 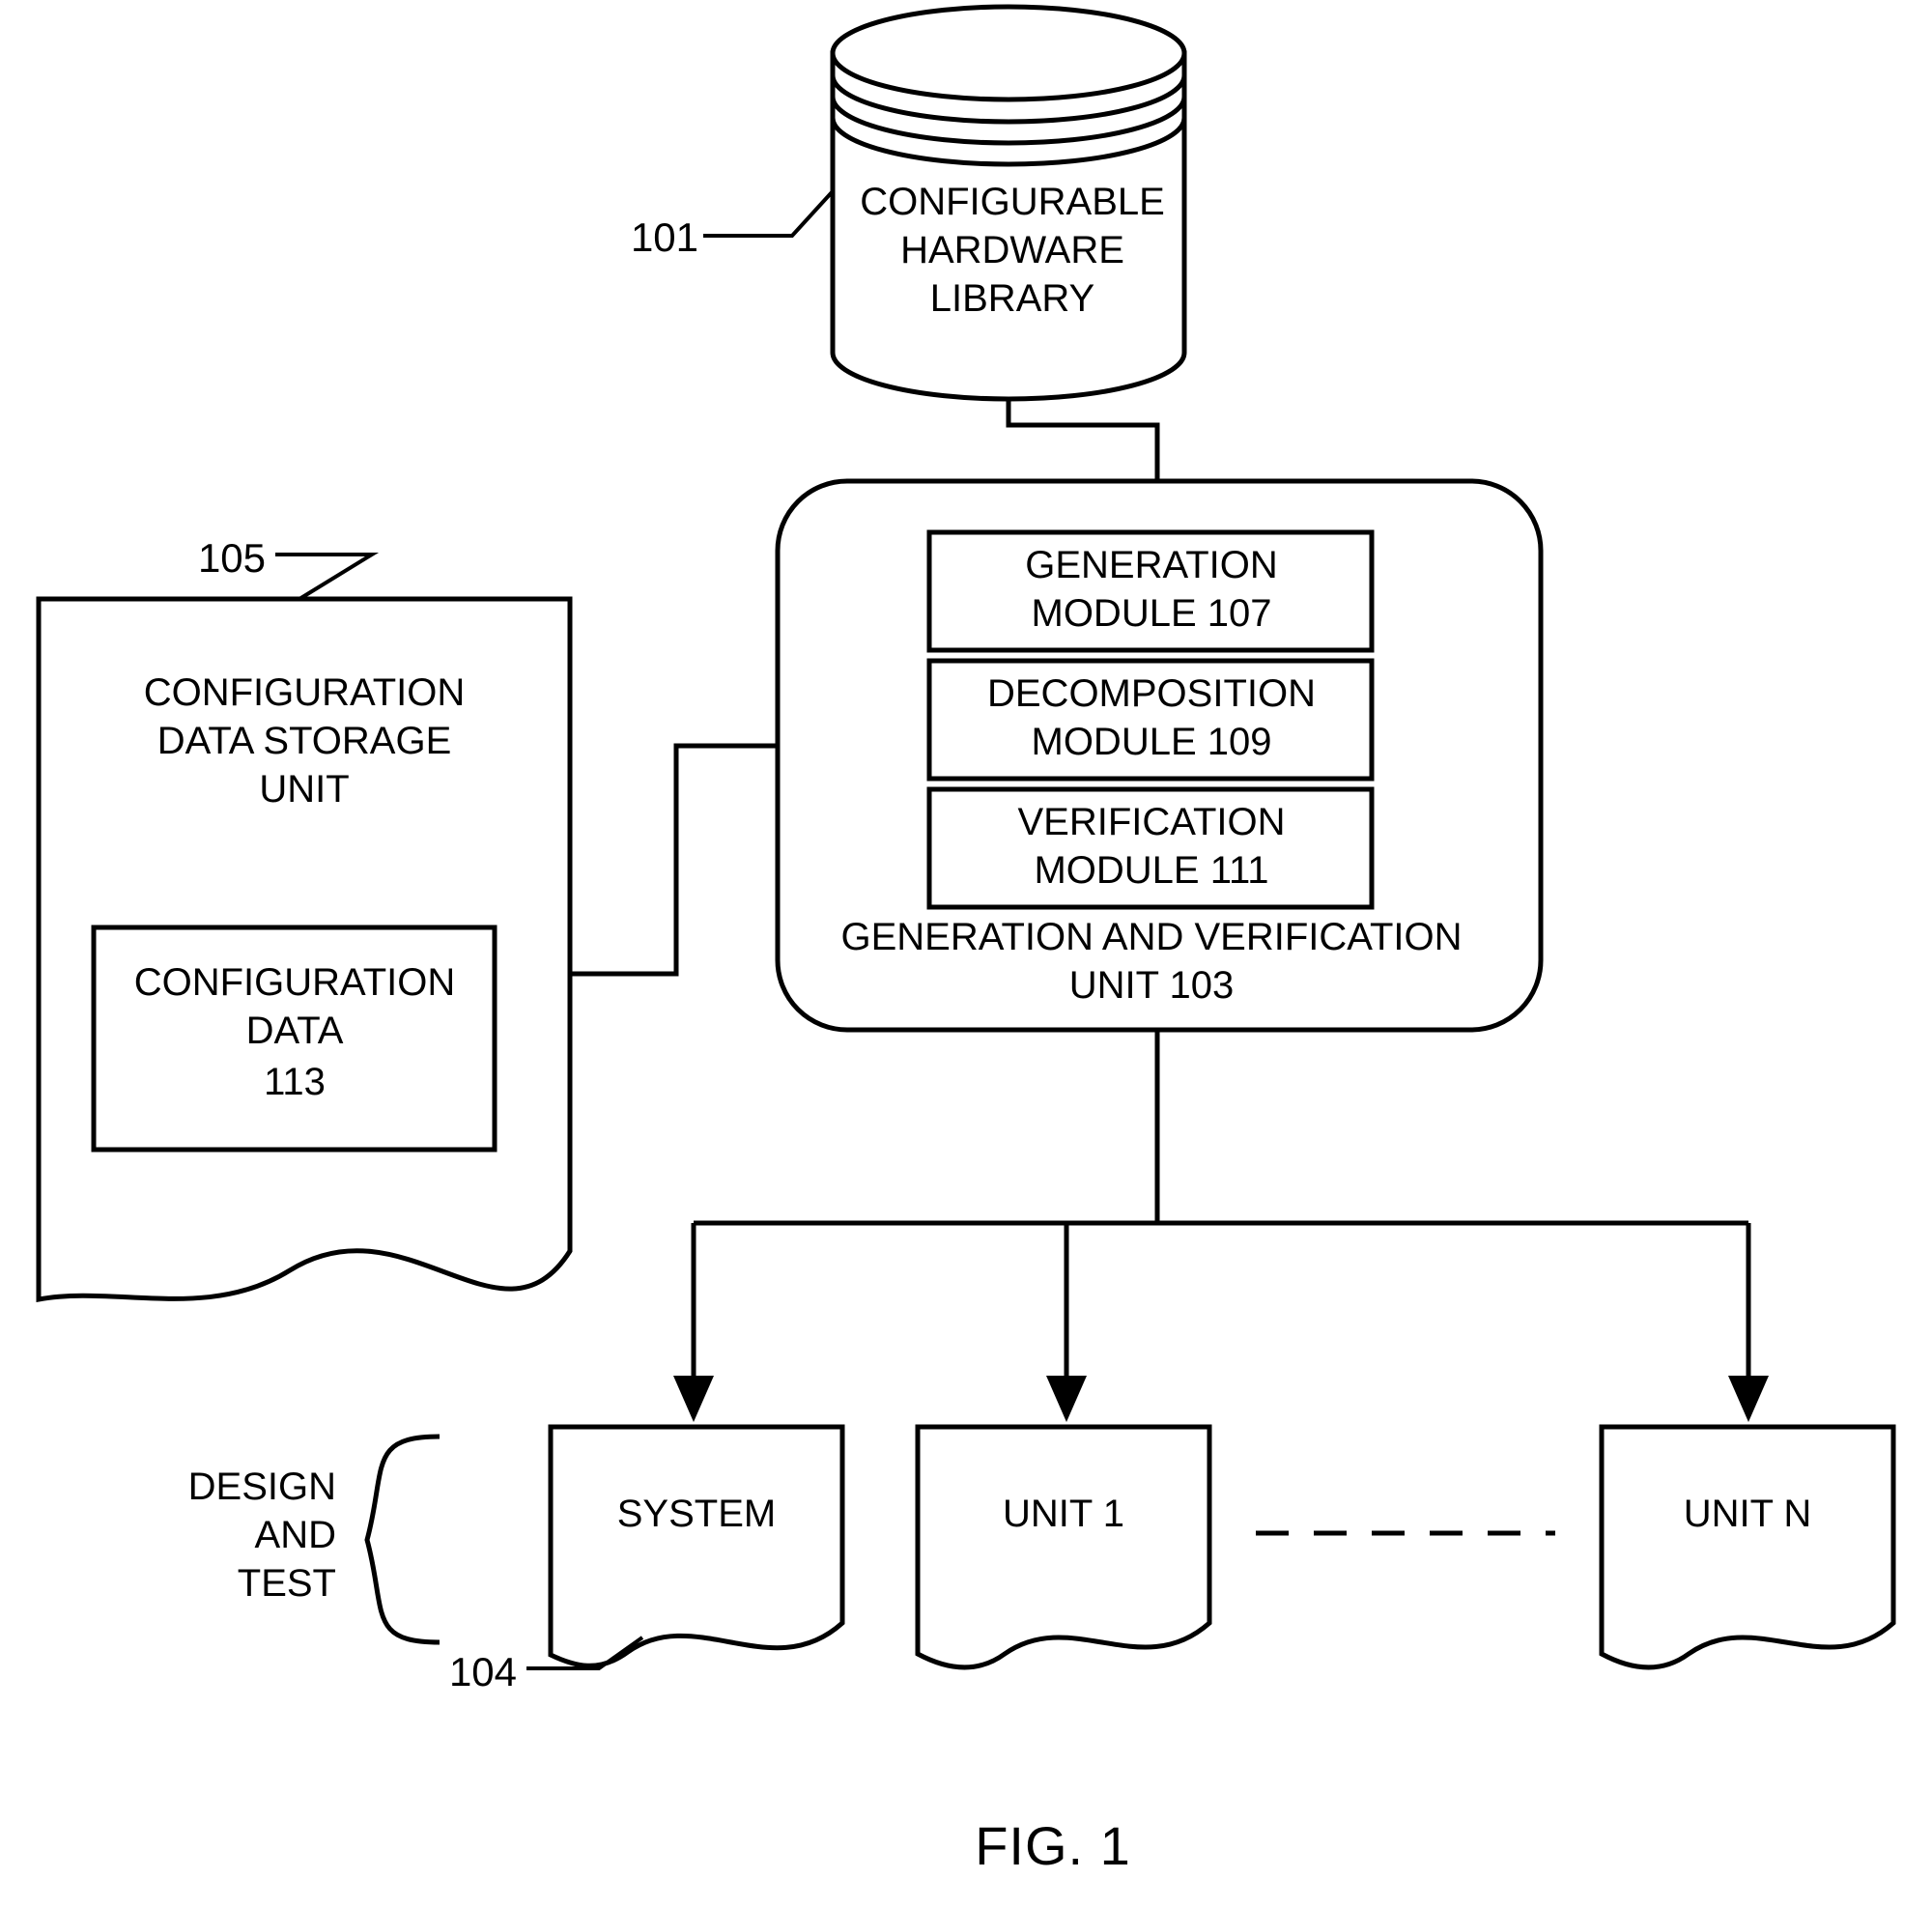 What do you see at coordinates (287, 1583) in the screenshot?
I see `brace-label-line-3: TEST` at bounding box center [287, 1583].